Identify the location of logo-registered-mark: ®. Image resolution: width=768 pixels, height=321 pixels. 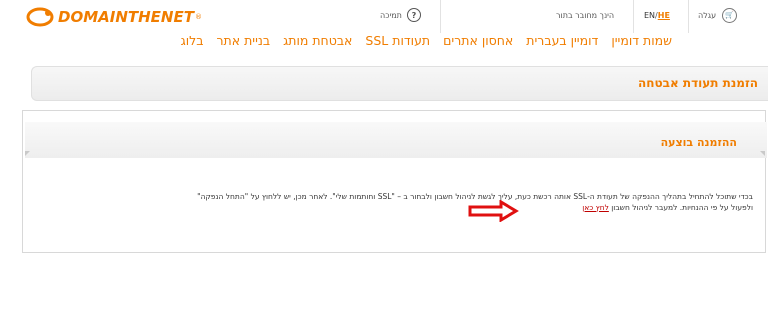
(198, 17).